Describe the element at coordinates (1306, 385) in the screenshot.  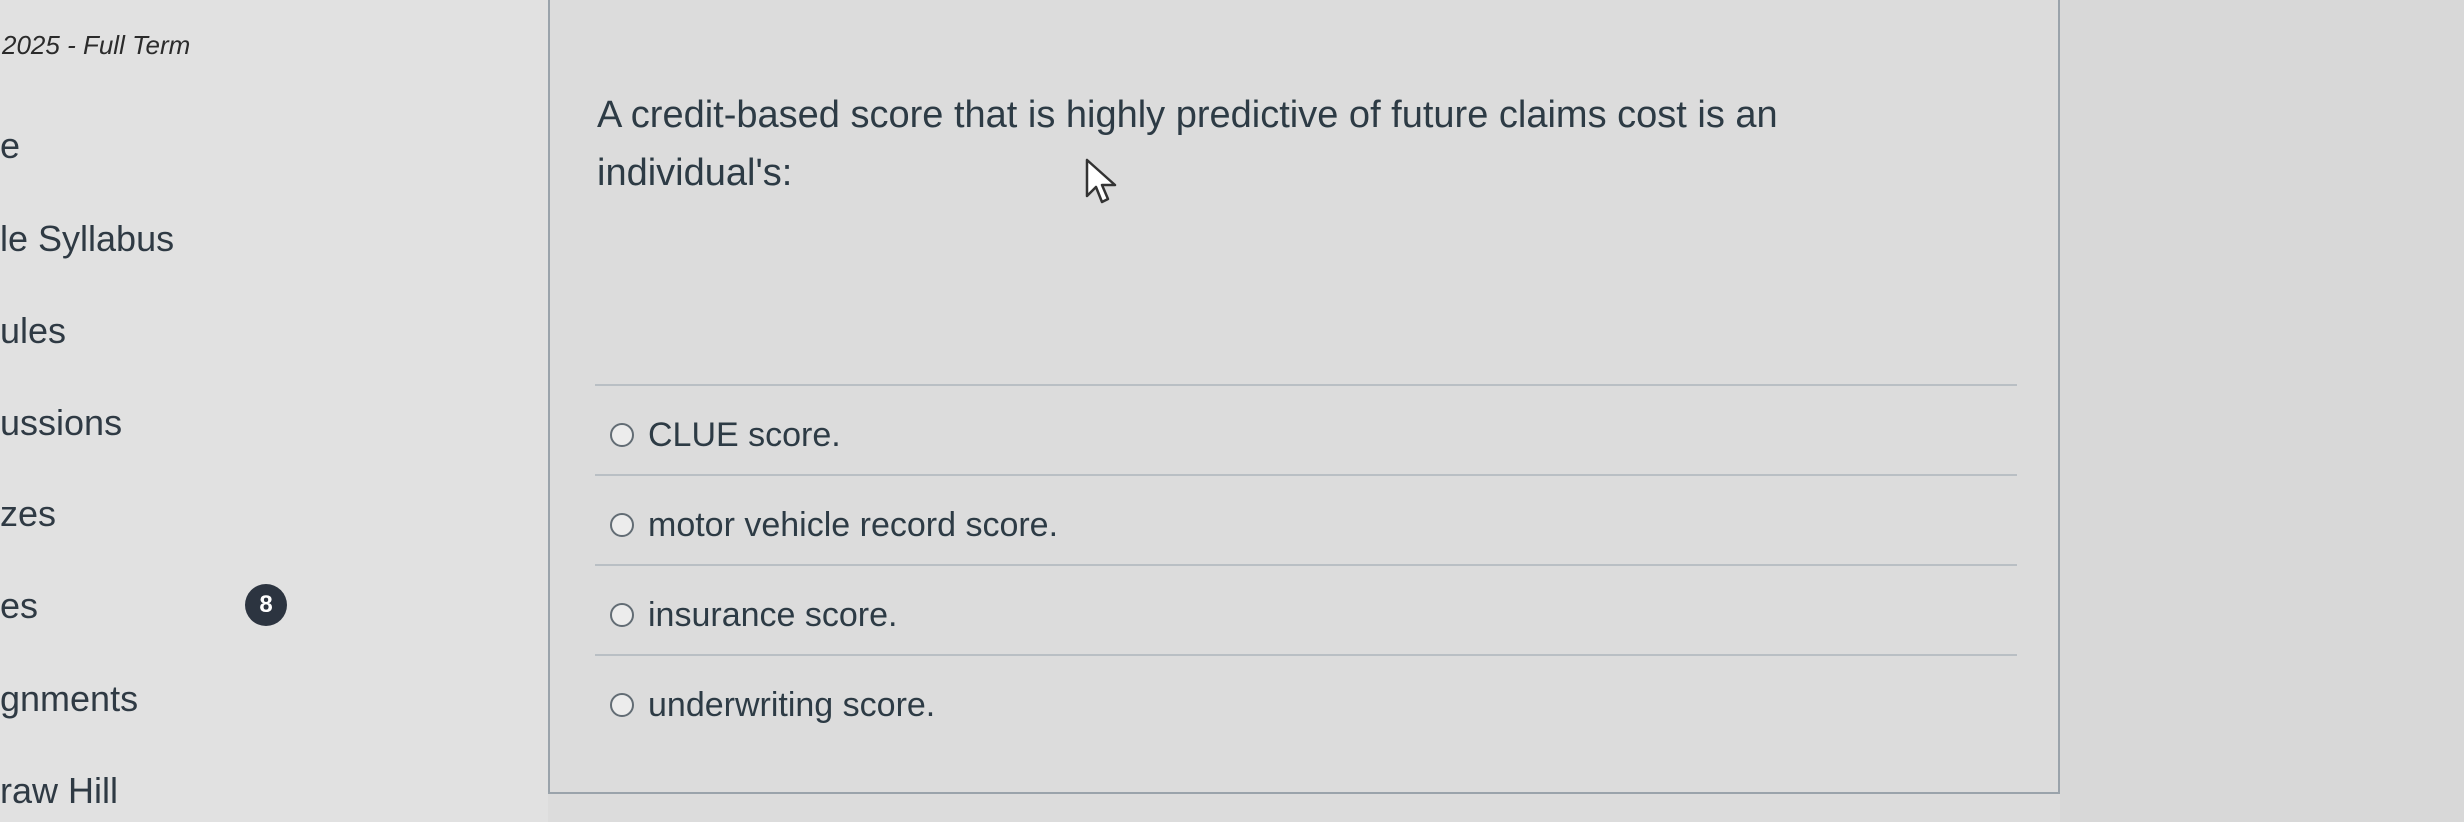
I see `answers-divider-top` at that location.